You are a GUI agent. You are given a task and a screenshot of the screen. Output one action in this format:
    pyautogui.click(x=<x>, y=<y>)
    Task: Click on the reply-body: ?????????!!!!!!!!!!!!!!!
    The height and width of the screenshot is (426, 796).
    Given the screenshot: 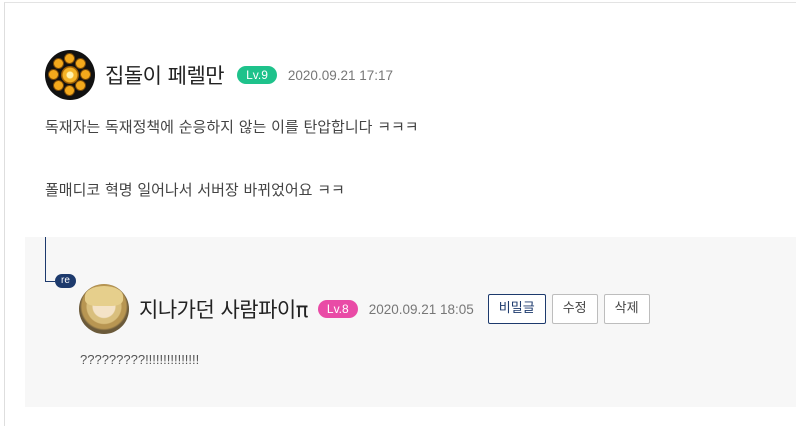 What is the action you would take?
    pyautogui.click(x=140, y=359)
    